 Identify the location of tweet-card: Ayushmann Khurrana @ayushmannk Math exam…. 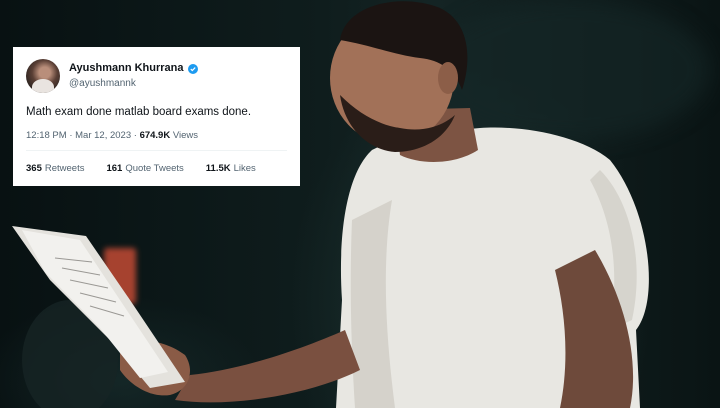
(156, 116).